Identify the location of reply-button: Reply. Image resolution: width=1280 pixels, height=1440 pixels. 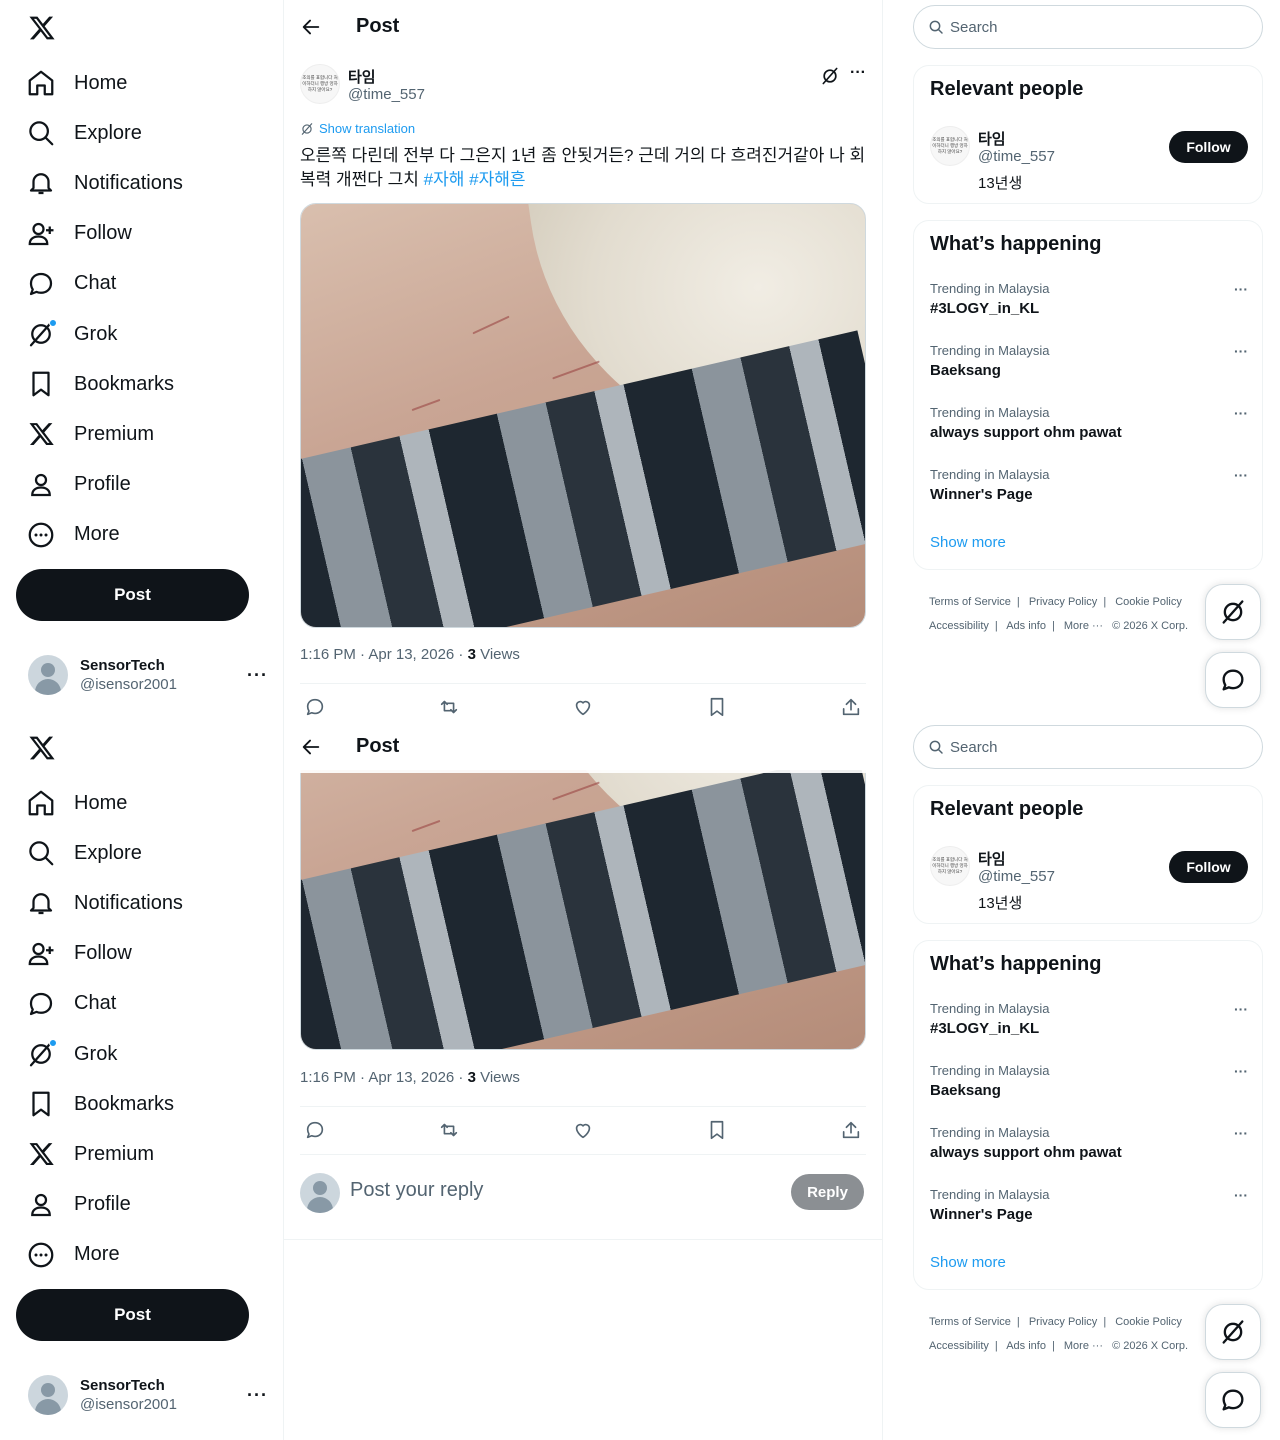
(827, 1192).